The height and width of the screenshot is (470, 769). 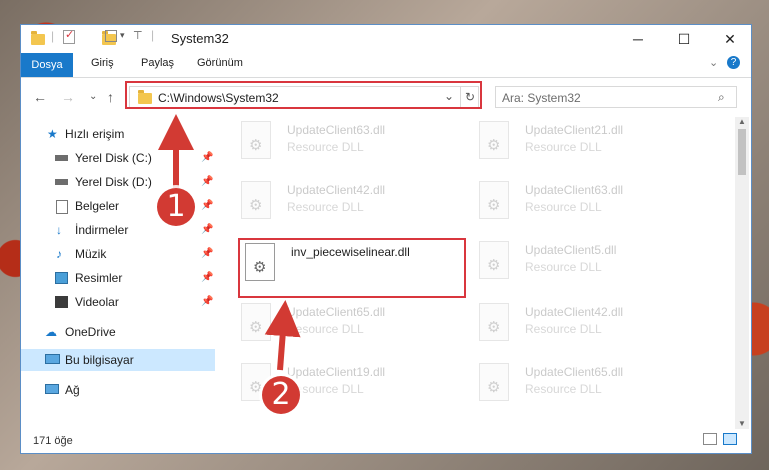 I want to click on annotation-arrows, so click(x=229, y=242).